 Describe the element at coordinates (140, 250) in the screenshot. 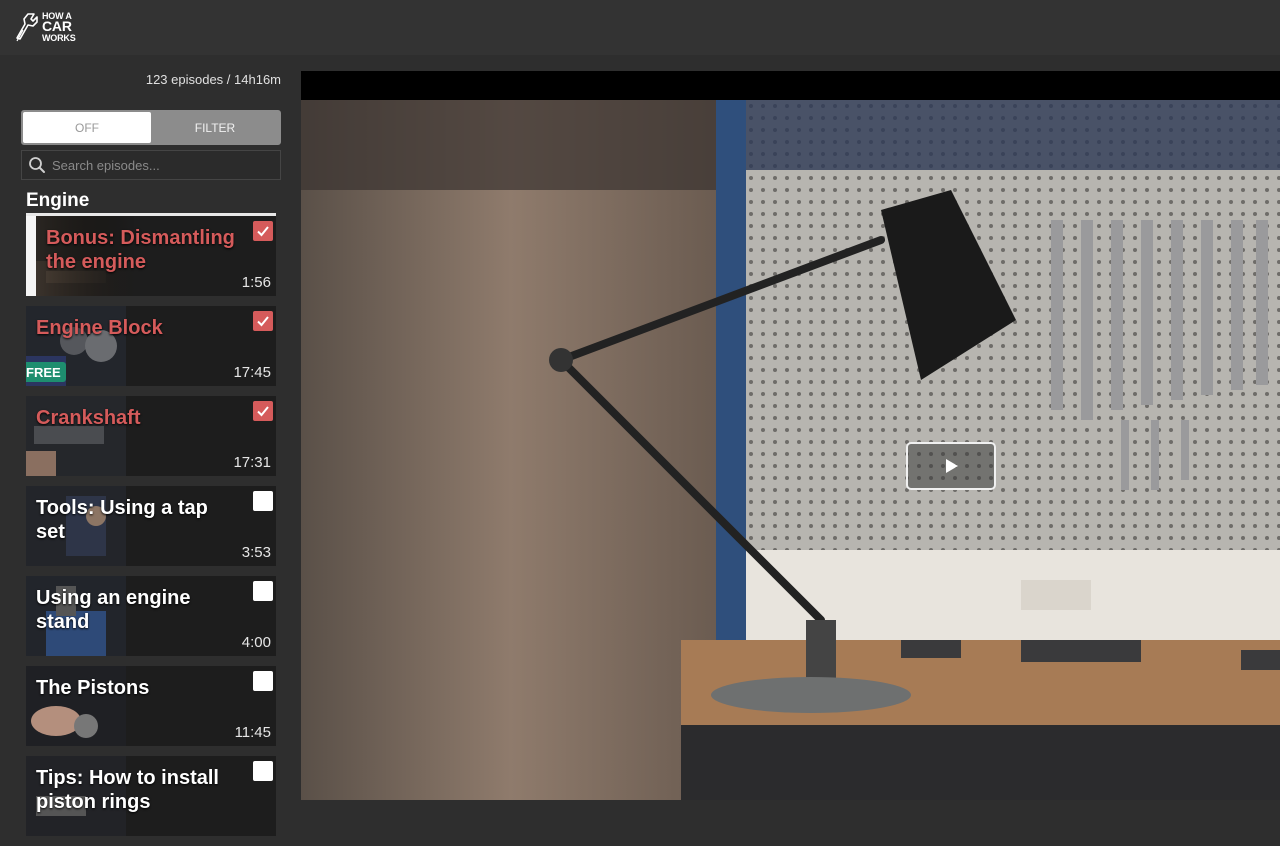

I see `episode-title: Bonus: Dismantling the engine` at that location.